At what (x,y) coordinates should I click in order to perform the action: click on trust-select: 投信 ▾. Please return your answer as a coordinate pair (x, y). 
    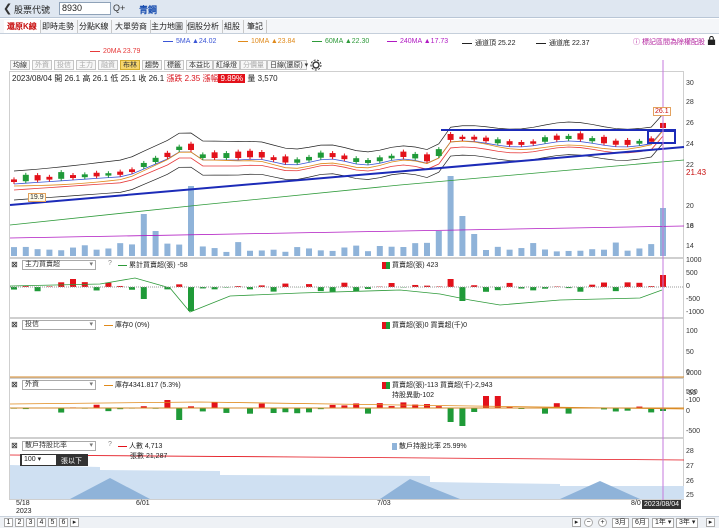
    Looking at the image, I should click on (59, 325).